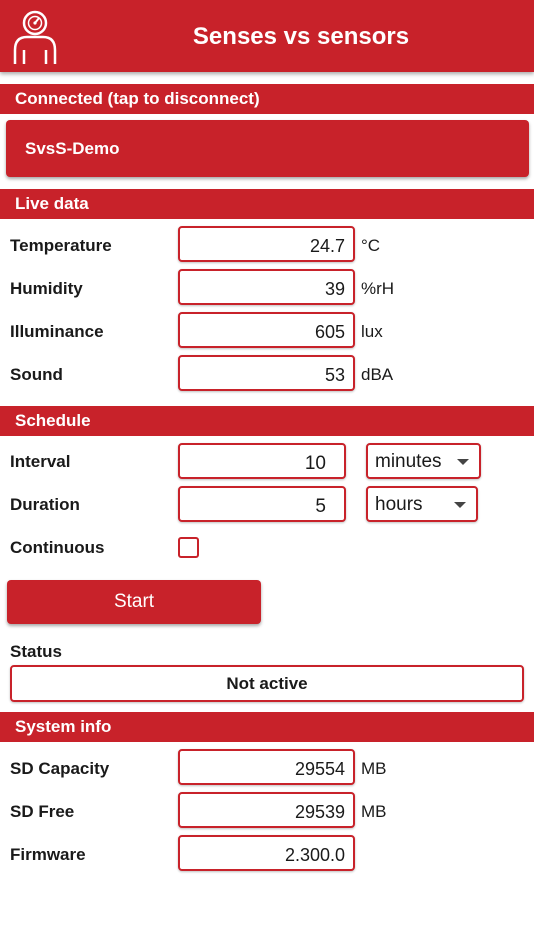 The width and height of the screenshot is (534, 950). I want to click on sd-capacity-field: 29554, so click(266, 767).